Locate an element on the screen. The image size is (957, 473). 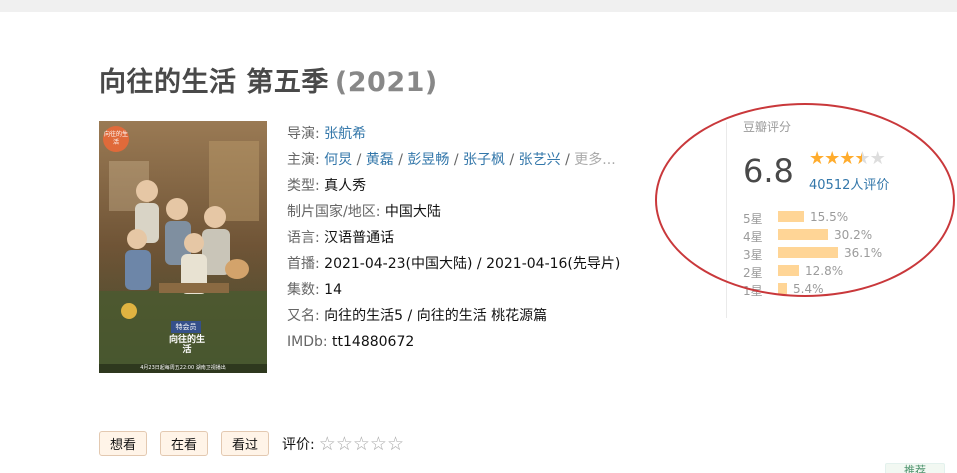
info-language: 语言: 汉语普通话 is located at coordinates (341, 238).